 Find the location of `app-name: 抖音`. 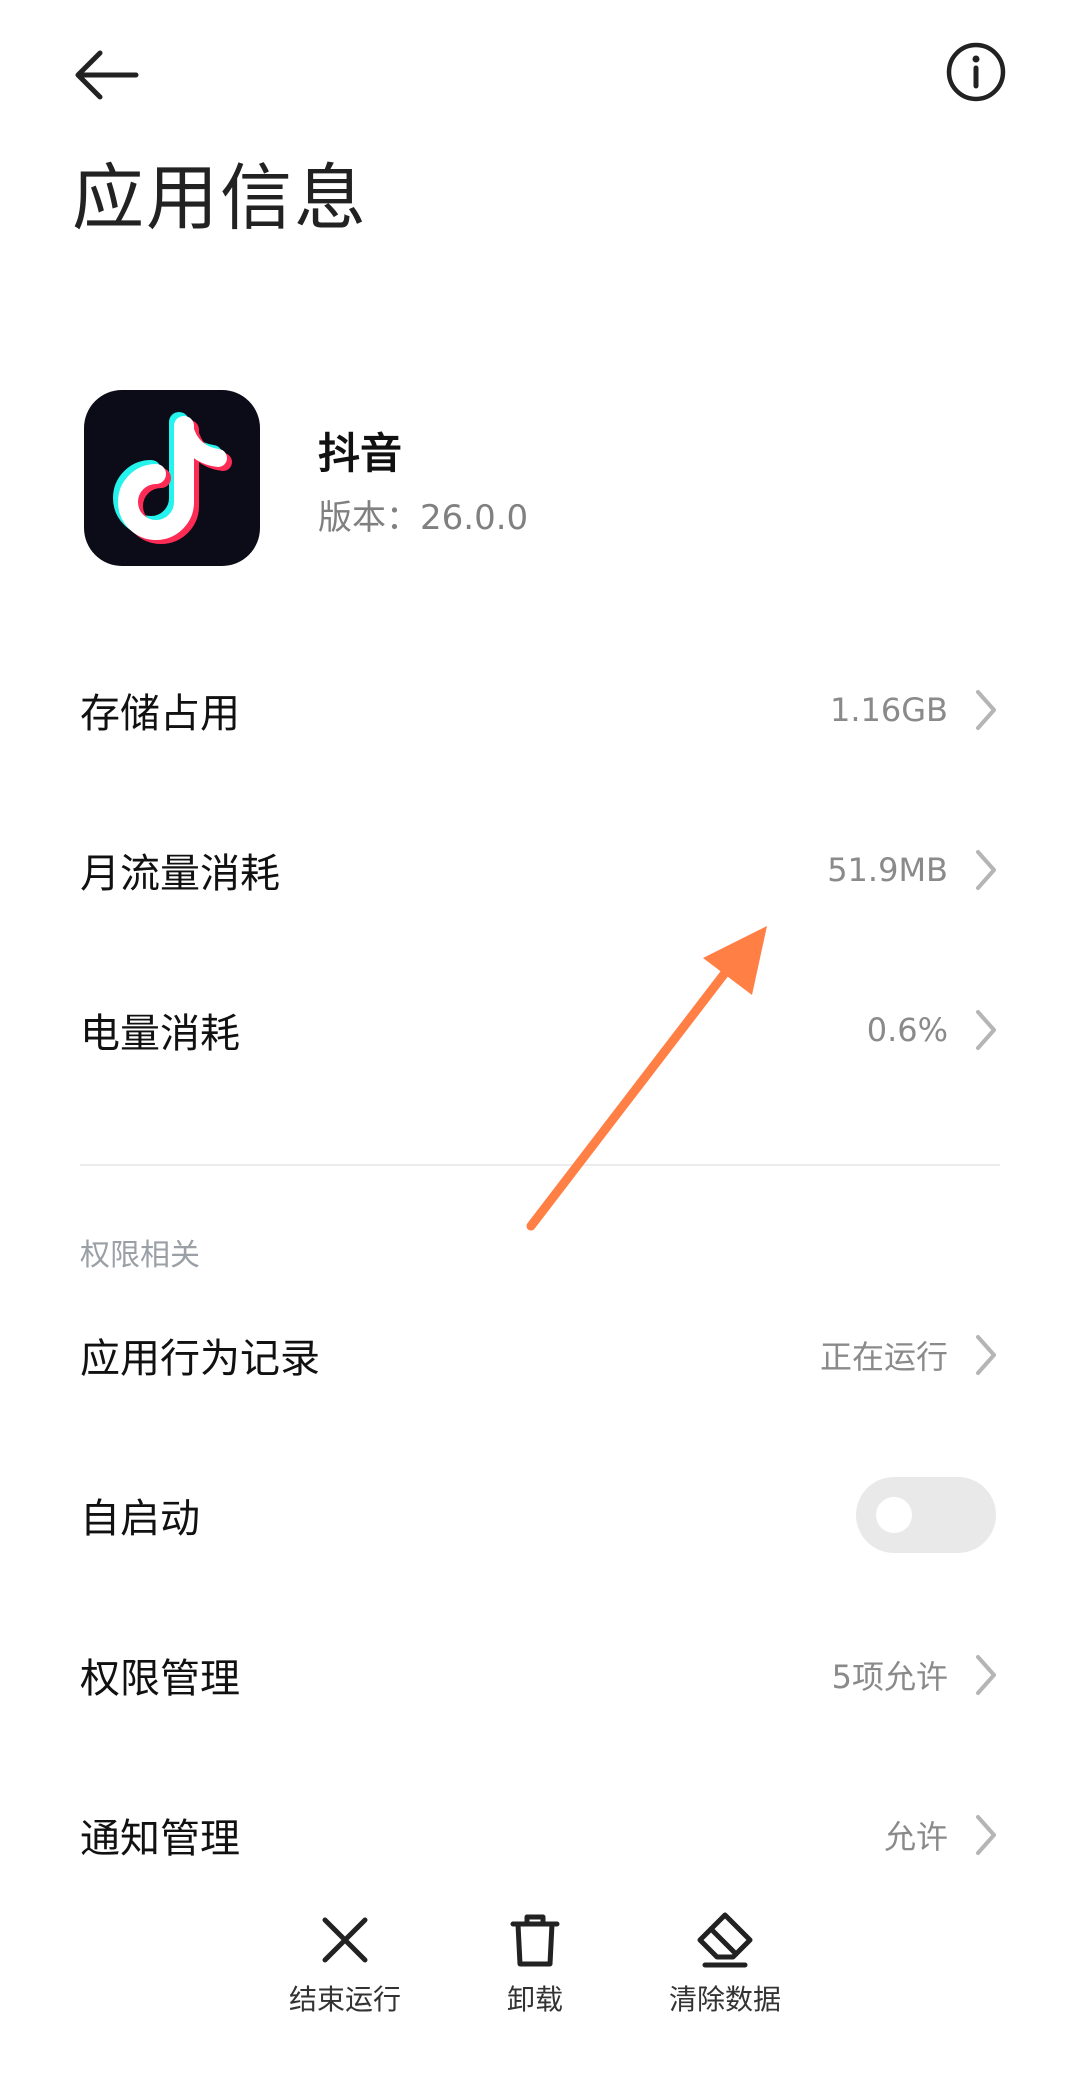

app-name: 抖音 is located at coordinates (360, 453).